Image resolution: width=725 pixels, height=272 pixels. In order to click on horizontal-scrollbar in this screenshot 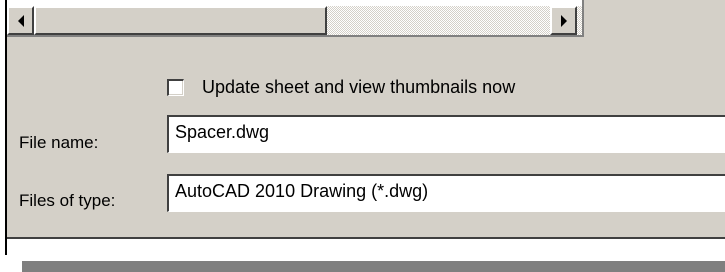, I will do `click(294, 20)`.